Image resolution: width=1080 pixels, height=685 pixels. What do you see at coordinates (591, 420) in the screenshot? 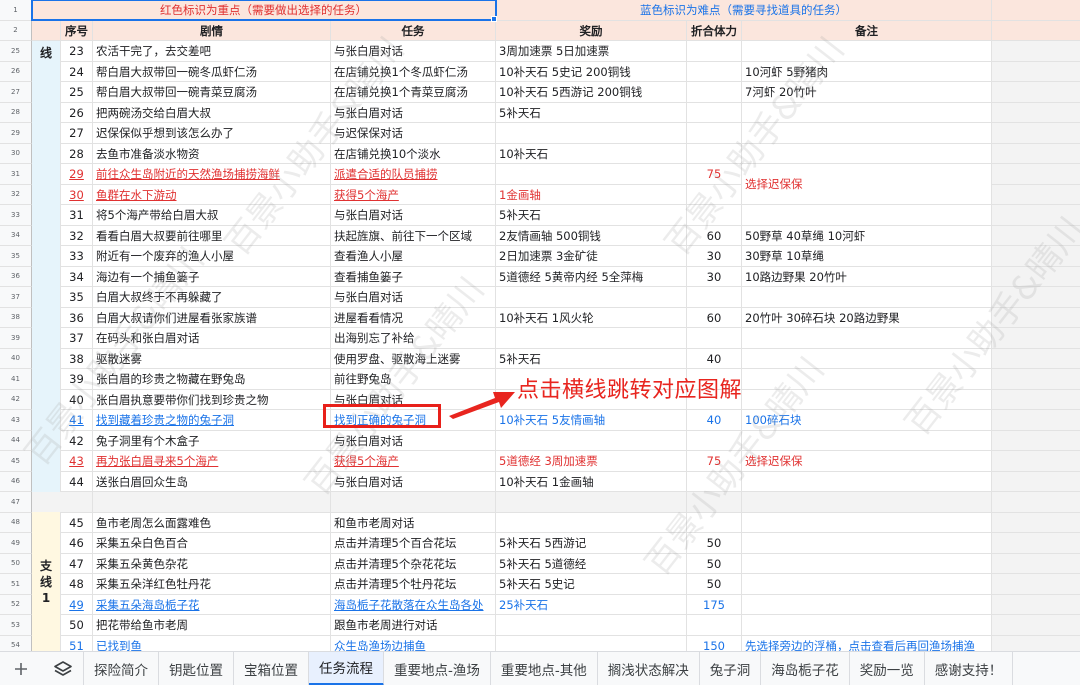
I see `reward-cell: 10补天石 5友情画轴` at bounding box center [591, 420].